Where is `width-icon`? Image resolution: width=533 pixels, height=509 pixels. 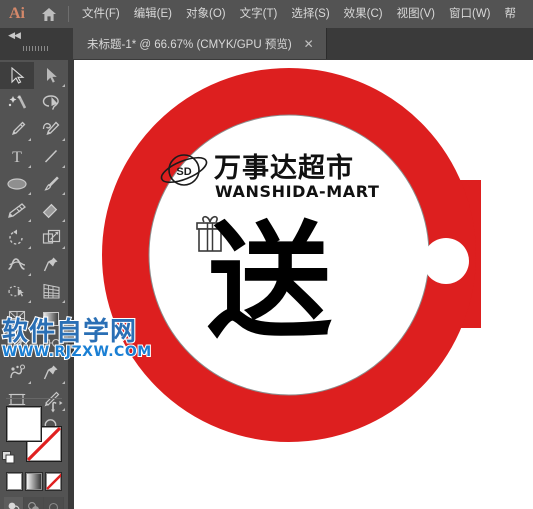 width-icon is located at coordinates (17, 264).